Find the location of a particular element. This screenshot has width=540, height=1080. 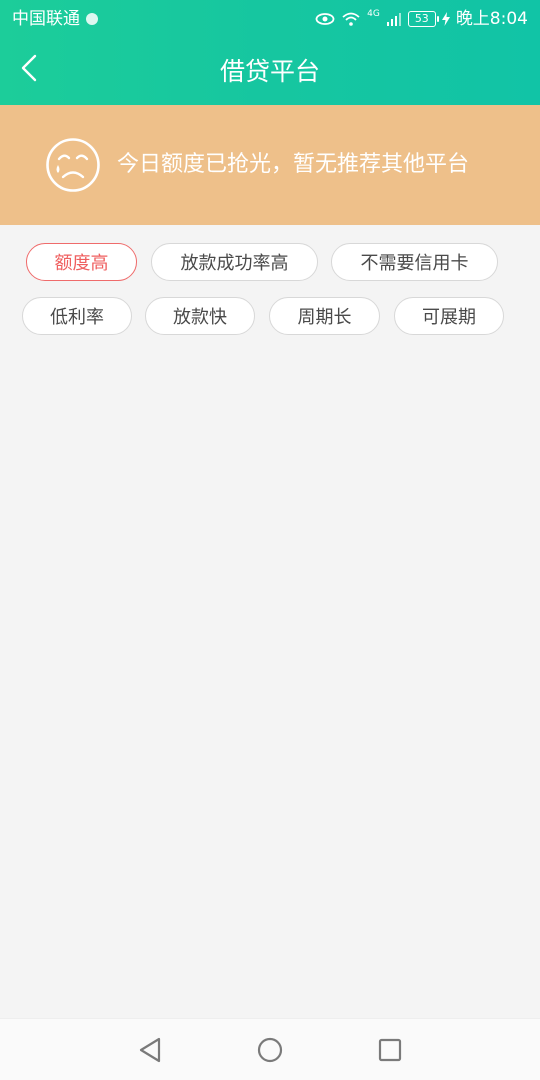

tag-no-credit-card: 不需要信用卡 is located at coordinates (414, 262).